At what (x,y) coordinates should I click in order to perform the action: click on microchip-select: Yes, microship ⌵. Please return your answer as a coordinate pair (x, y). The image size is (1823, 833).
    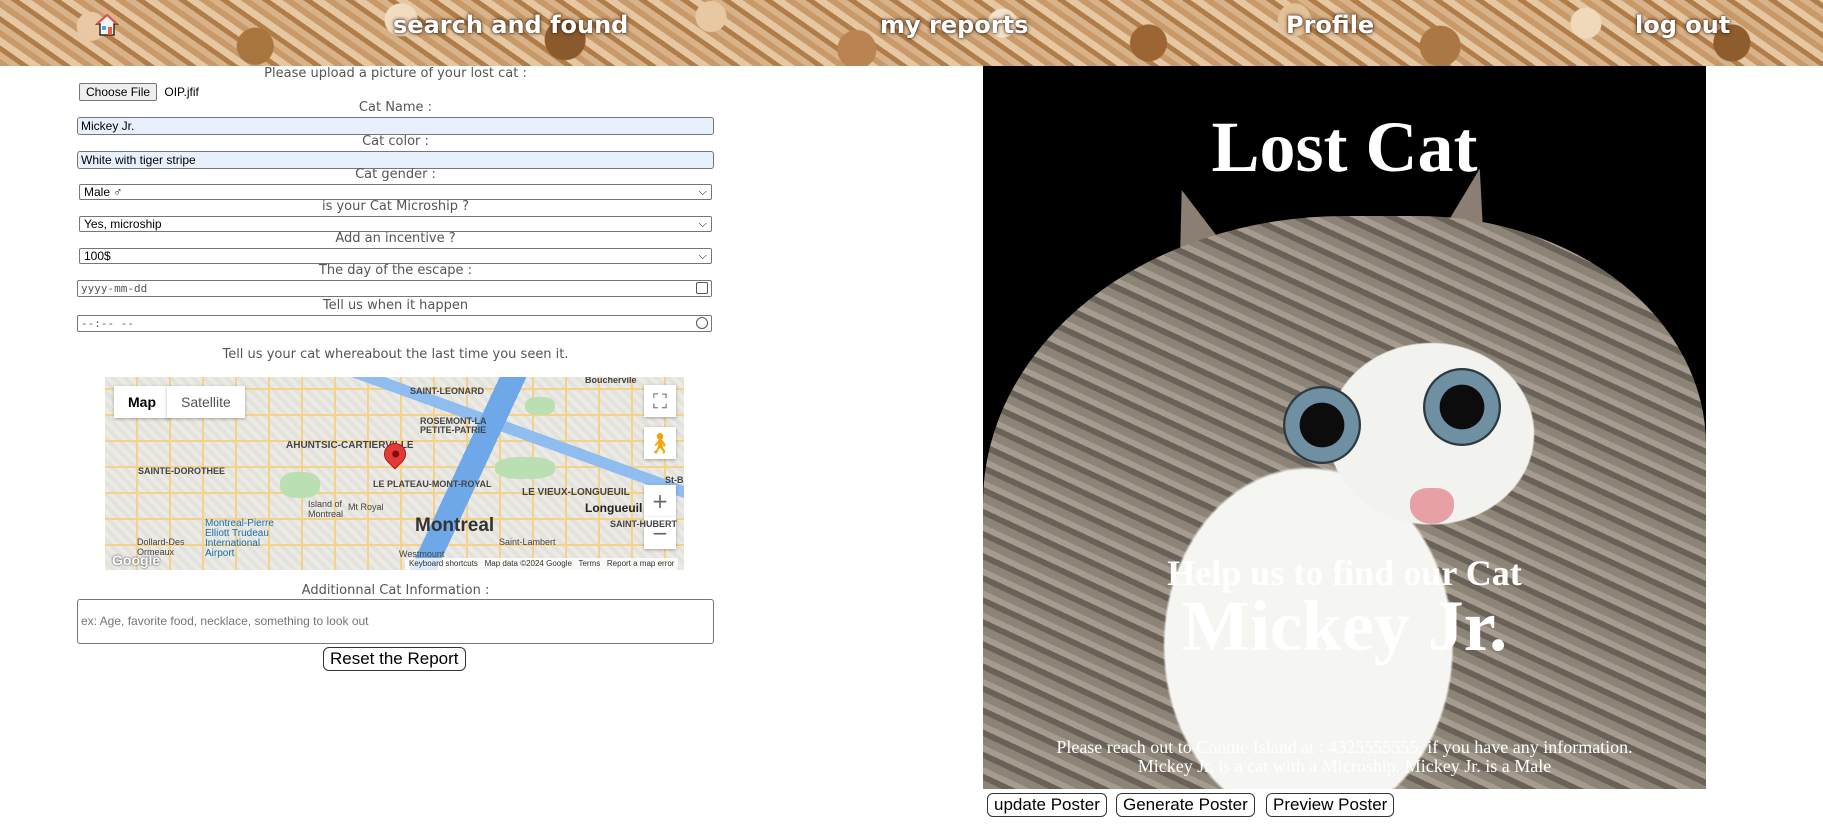
    Looking at the image, I should click on (395, 224).